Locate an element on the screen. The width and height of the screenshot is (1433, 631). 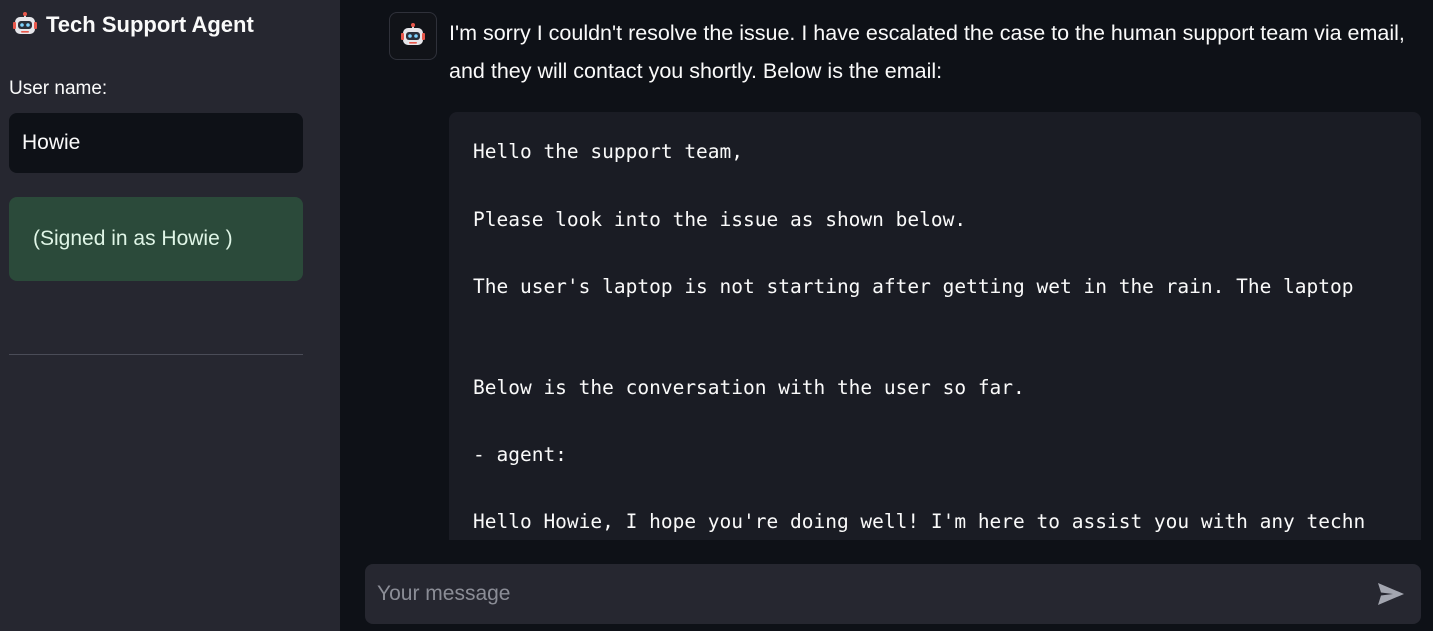
chat-input-container is located at coordinates (893, 594).